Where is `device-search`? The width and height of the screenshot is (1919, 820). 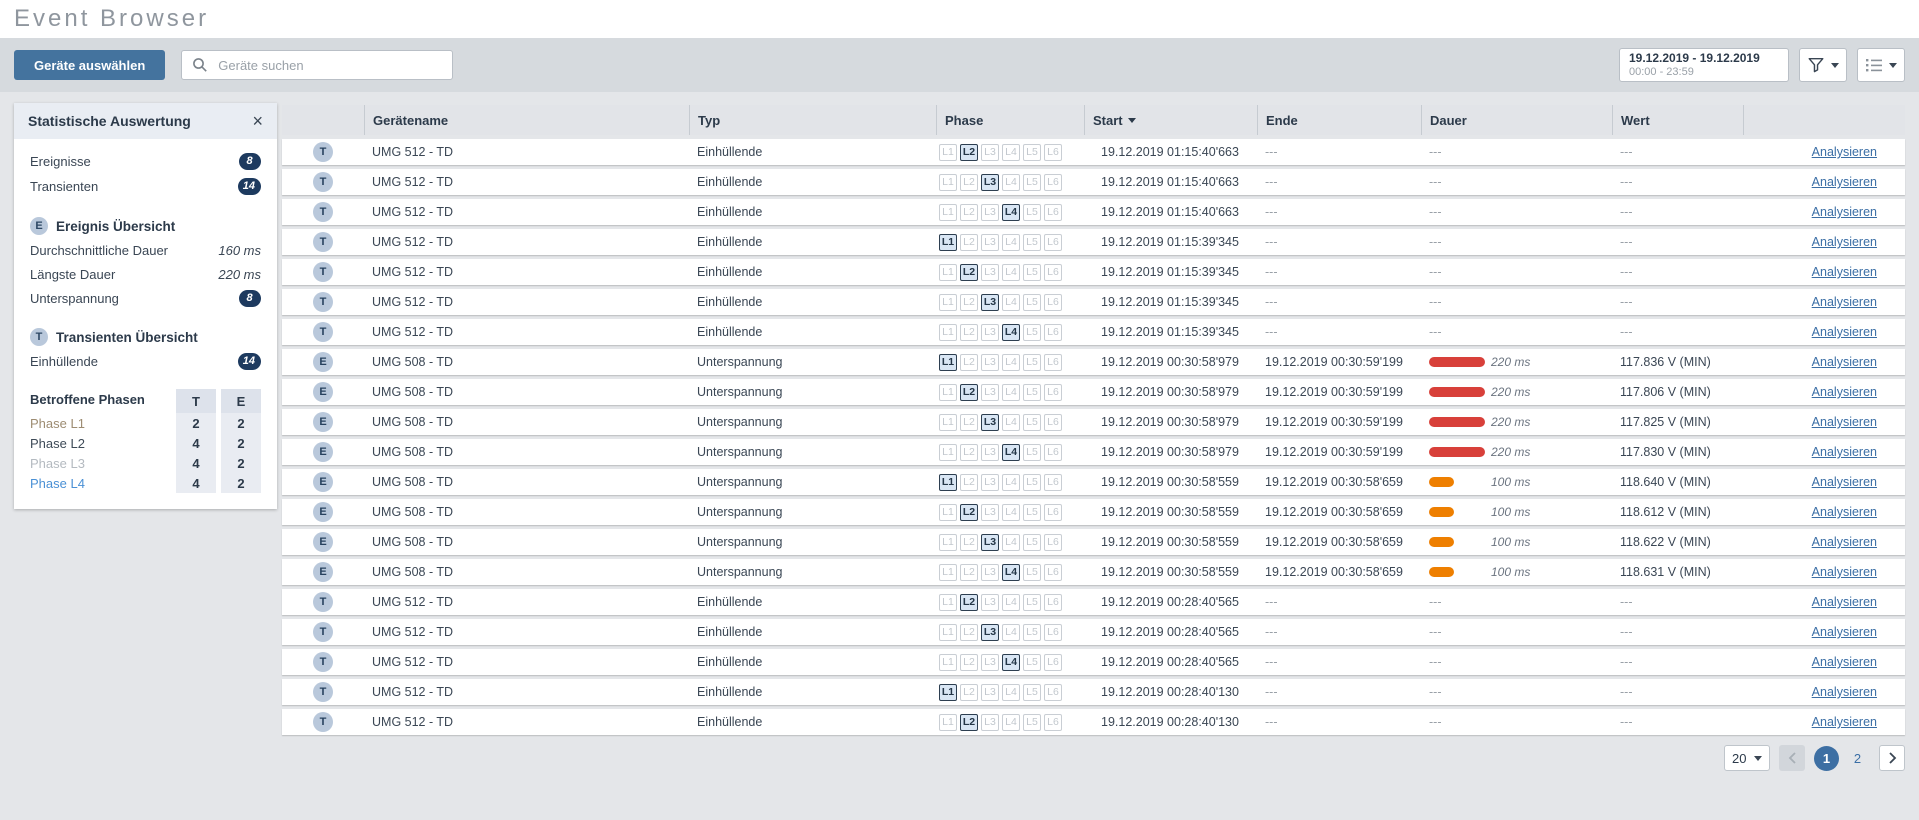 device-search is located at coordinates (317, 65).